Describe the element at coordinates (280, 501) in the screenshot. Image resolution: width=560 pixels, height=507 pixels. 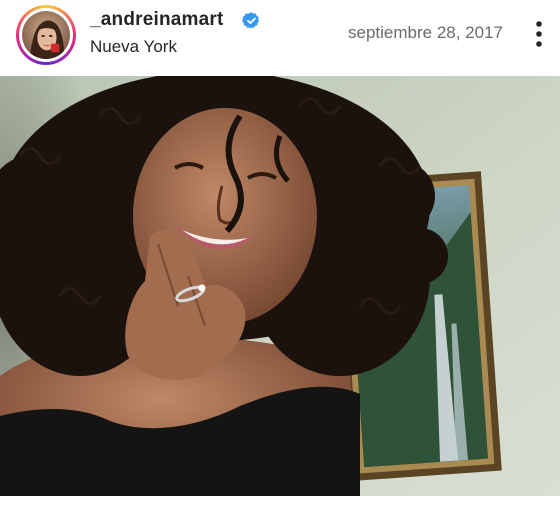
I see `post-footer` at that location.